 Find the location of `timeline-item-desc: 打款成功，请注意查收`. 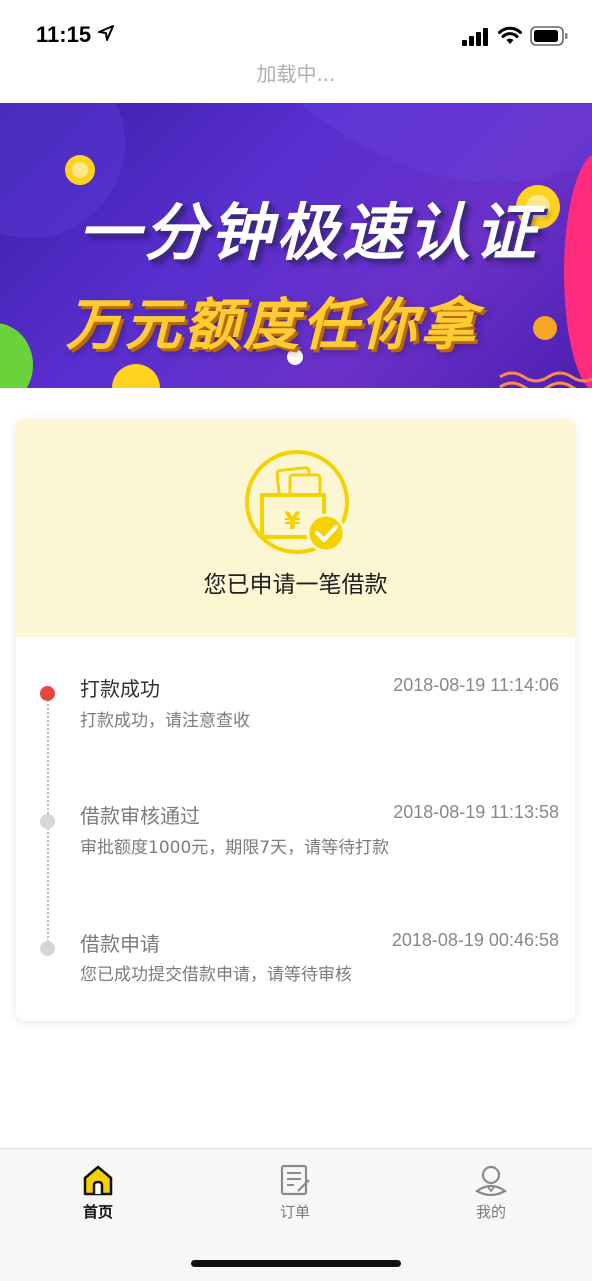

timeline-item-desc: 打款成功，请注意查收 is located at coordinates (165, 721).